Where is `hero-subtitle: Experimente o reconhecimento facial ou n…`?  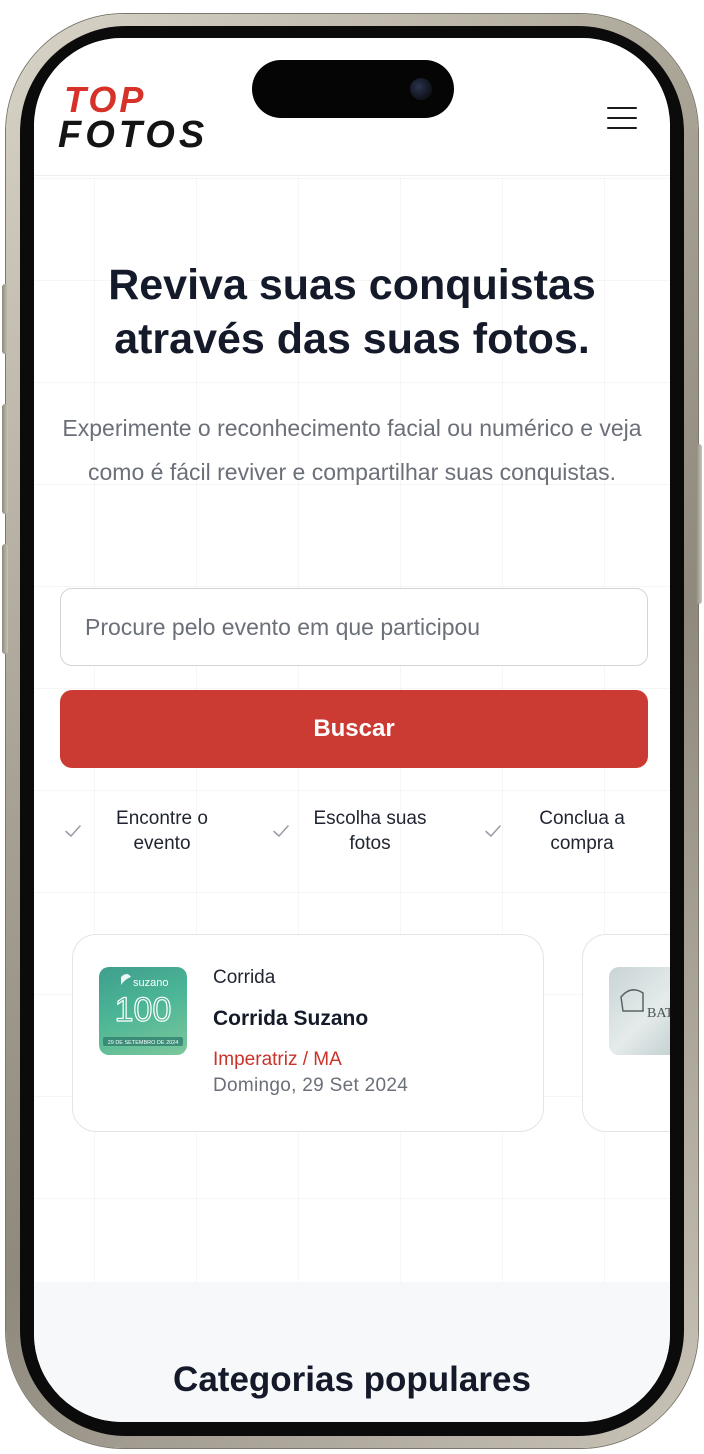
hero-subtitle: Experimente o reconhecimento facial ou n… is located at coordinates (352, 450).